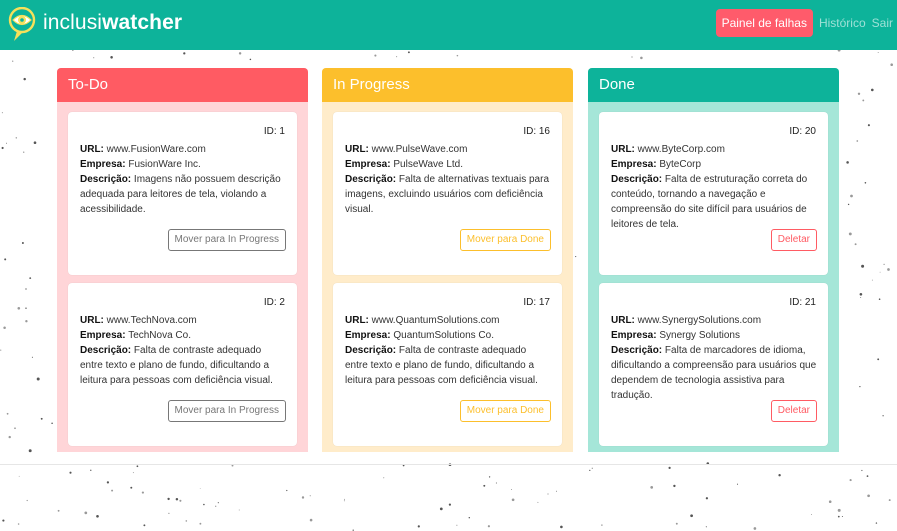 The width and height of the screenshot is (897, 531). What do you see at coordinates (182, 85) in the screenshot?
I see `column-title: To-Do` at bounding box center [182, 85].